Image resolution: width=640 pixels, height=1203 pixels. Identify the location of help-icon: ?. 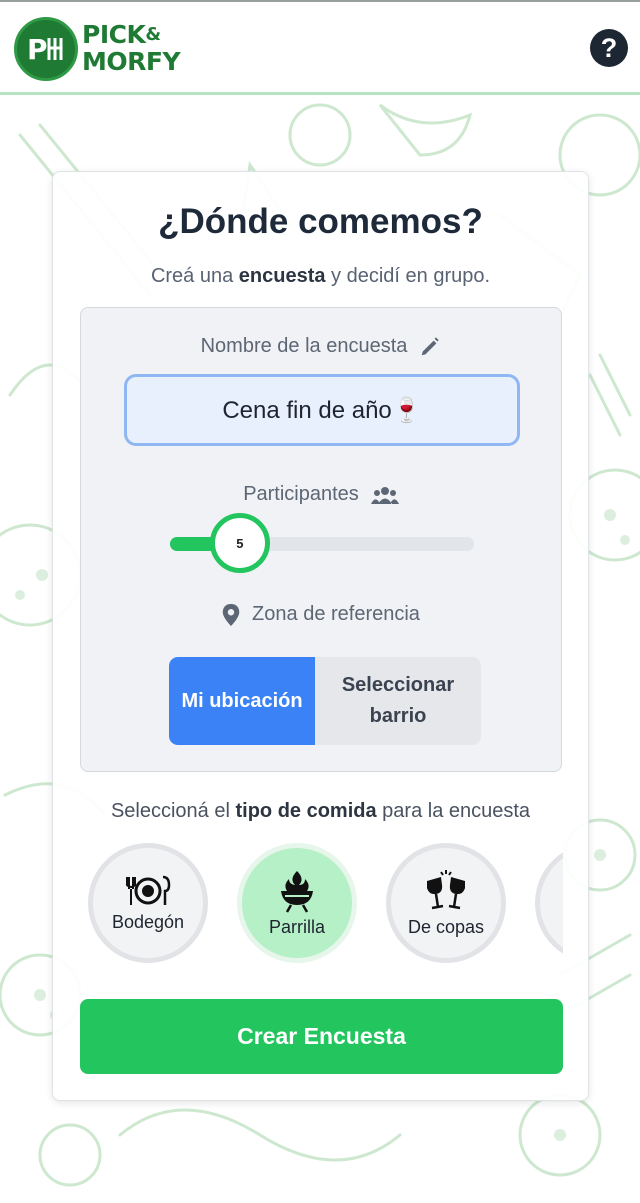
(609, 48).